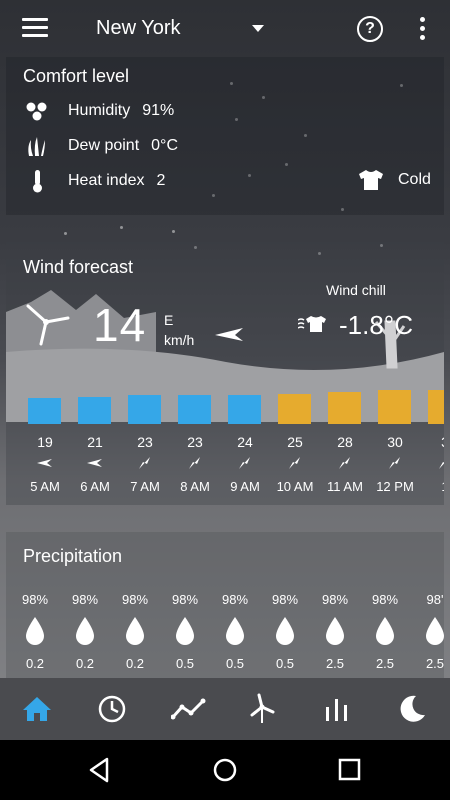 The width and height of the screenshot is (450, 800). Describe the element at coordinates (138, 28) in the screenshot. I see `city-name: New York` at that location.